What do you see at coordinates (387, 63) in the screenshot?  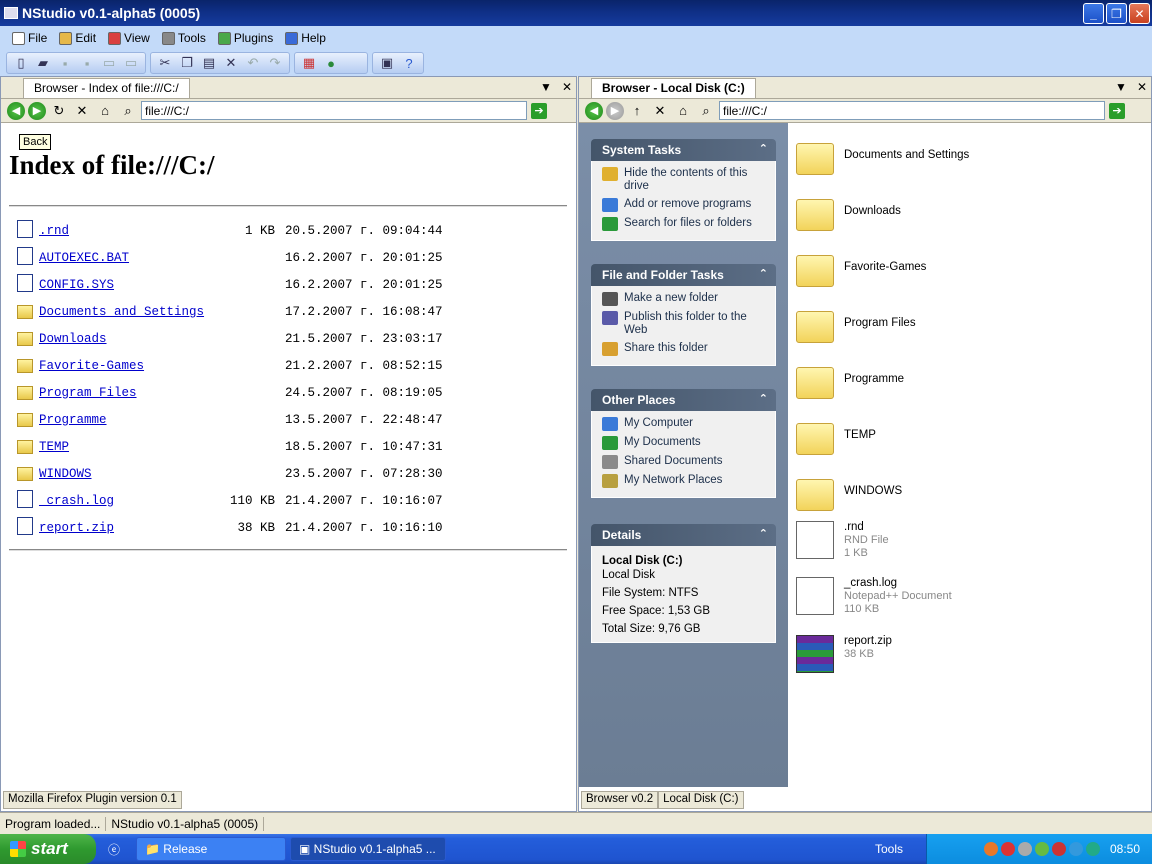 I see `options-icon: ▣` at bounding box center [387, 63].